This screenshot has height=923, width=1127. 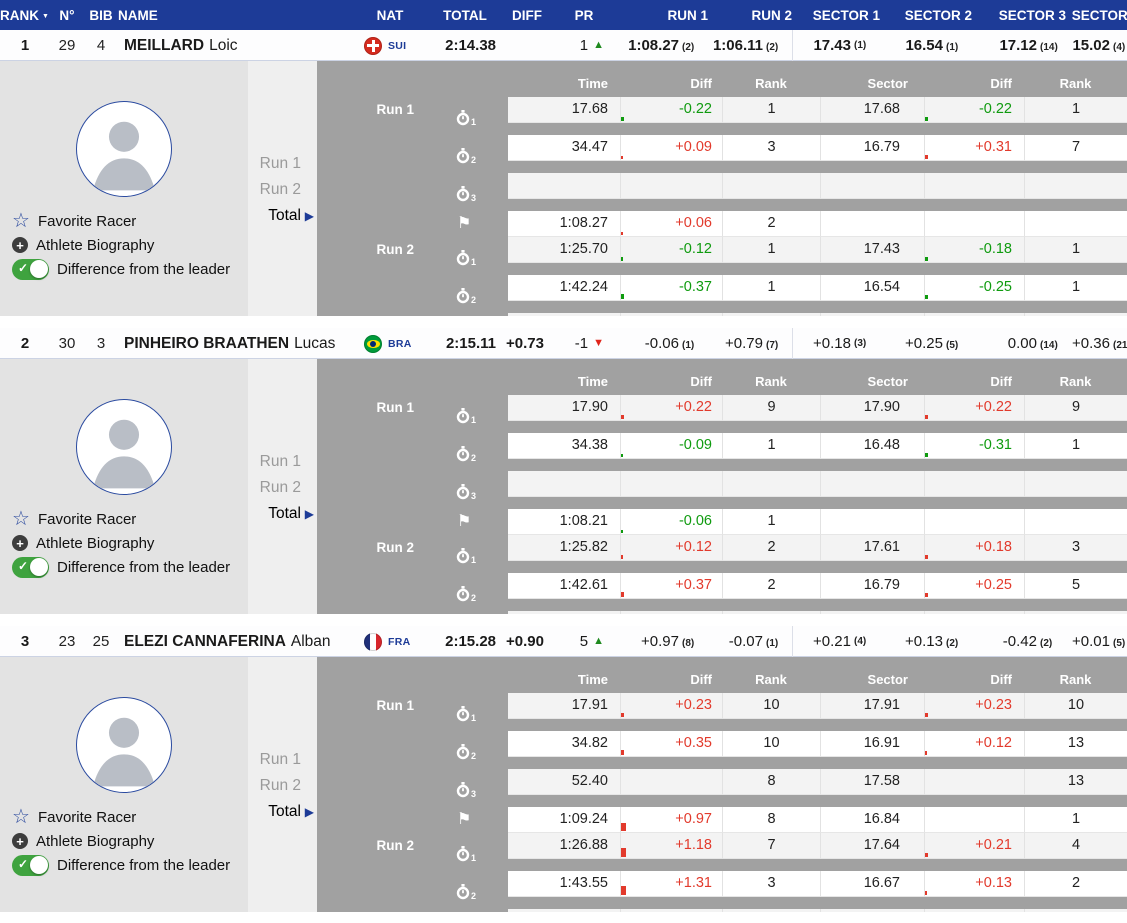 What do you see at coordinates (926, 15) in the screenshot?
I see `header-sector2: SECTOR 2` at bounding box center [926, 15].